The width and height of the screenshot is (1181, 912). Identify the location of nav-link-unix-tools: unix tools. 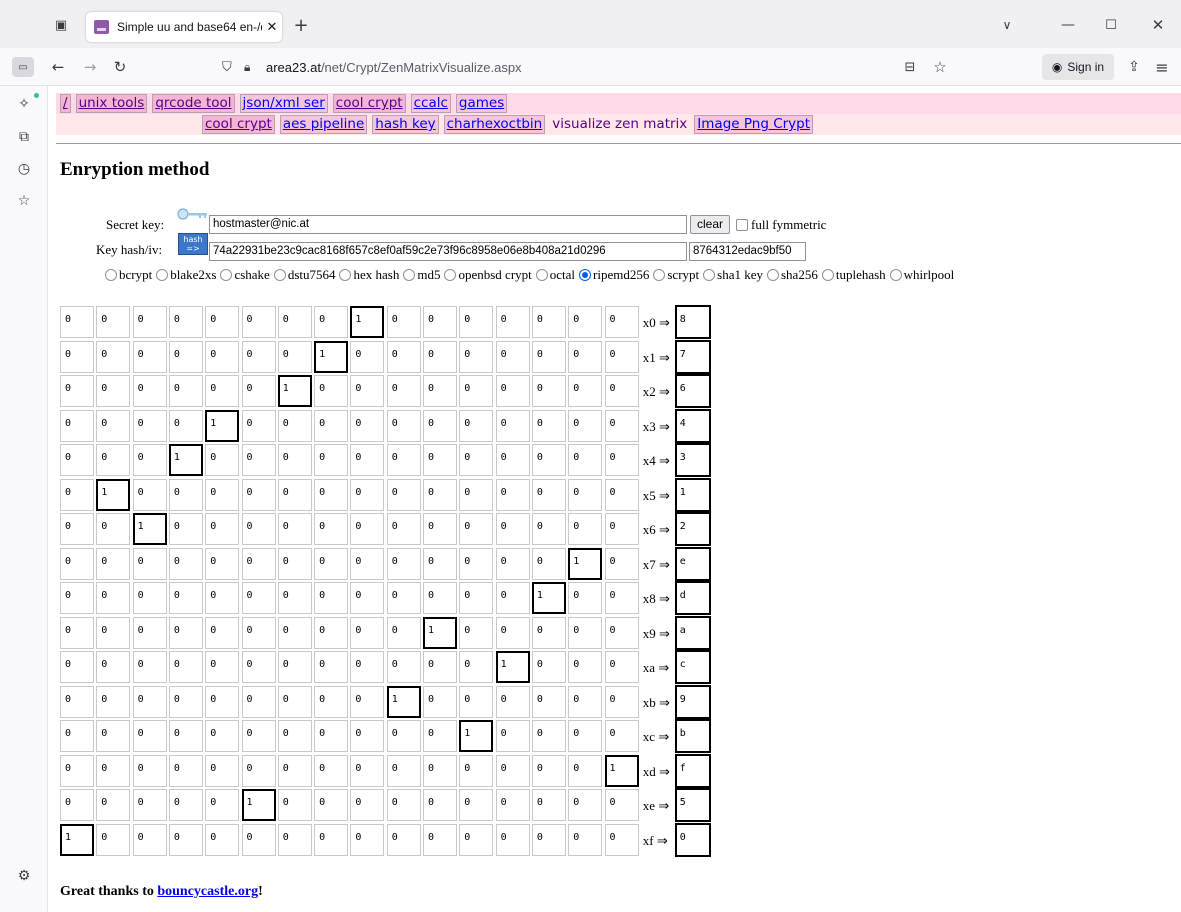
(111, 103).